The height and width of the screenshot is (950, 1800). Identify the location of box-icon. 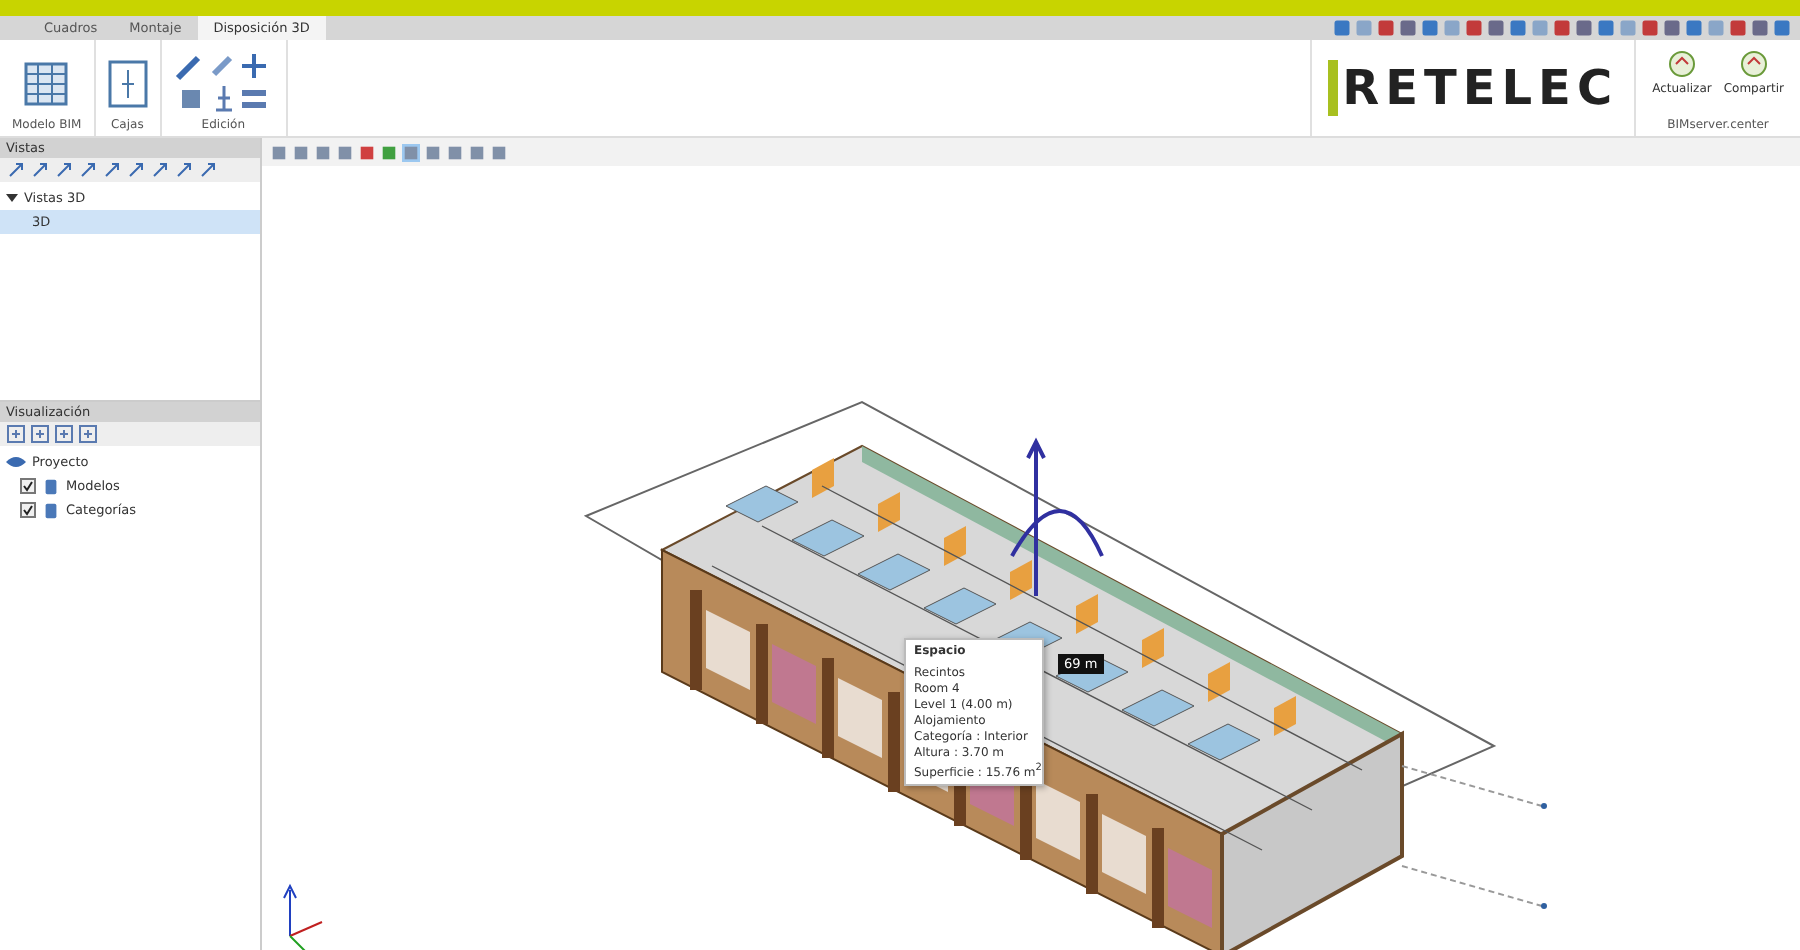
(127, 83).